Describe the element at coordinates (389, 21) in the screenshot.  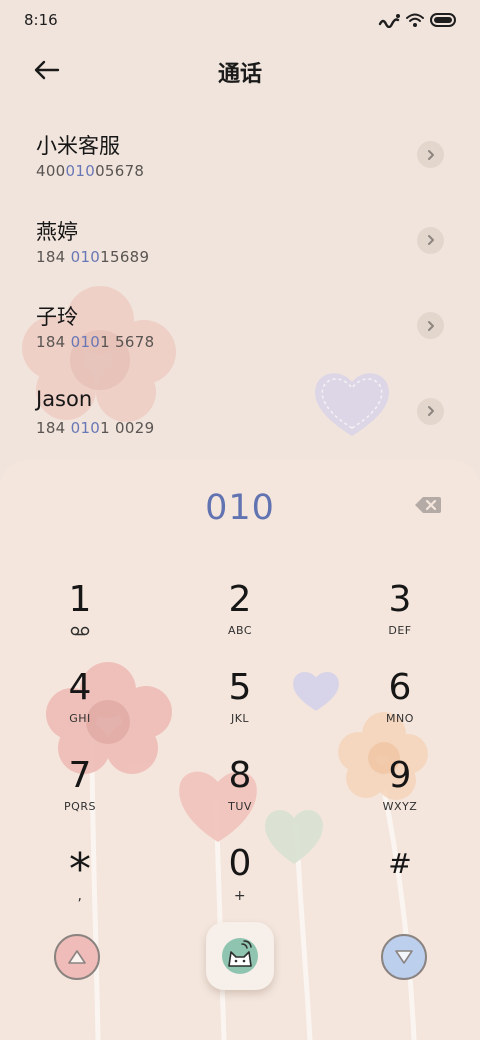
I see `signal-icon` at that location.